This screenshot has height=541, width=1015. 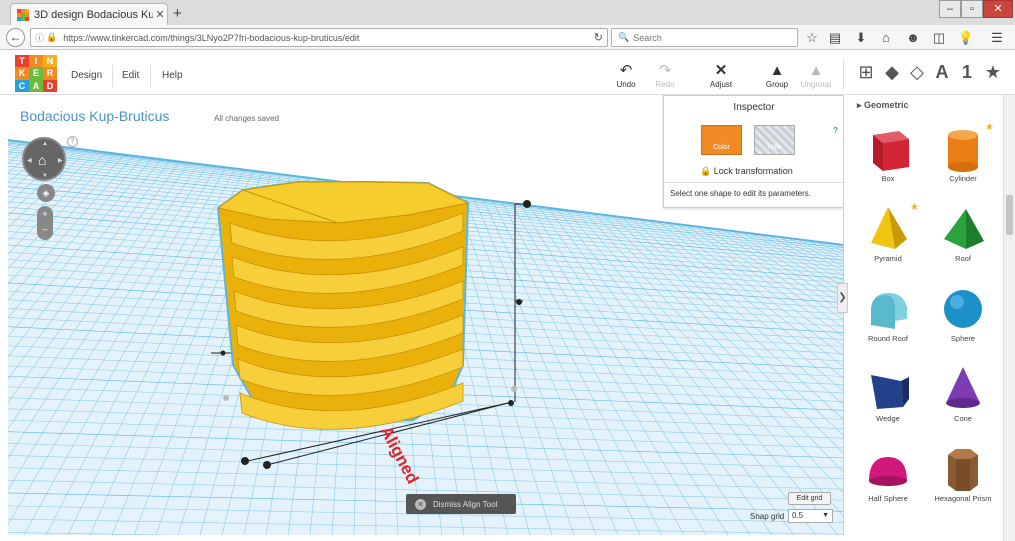 I want to click on favorites-star-icon: ★, so click(x=993, y=72).